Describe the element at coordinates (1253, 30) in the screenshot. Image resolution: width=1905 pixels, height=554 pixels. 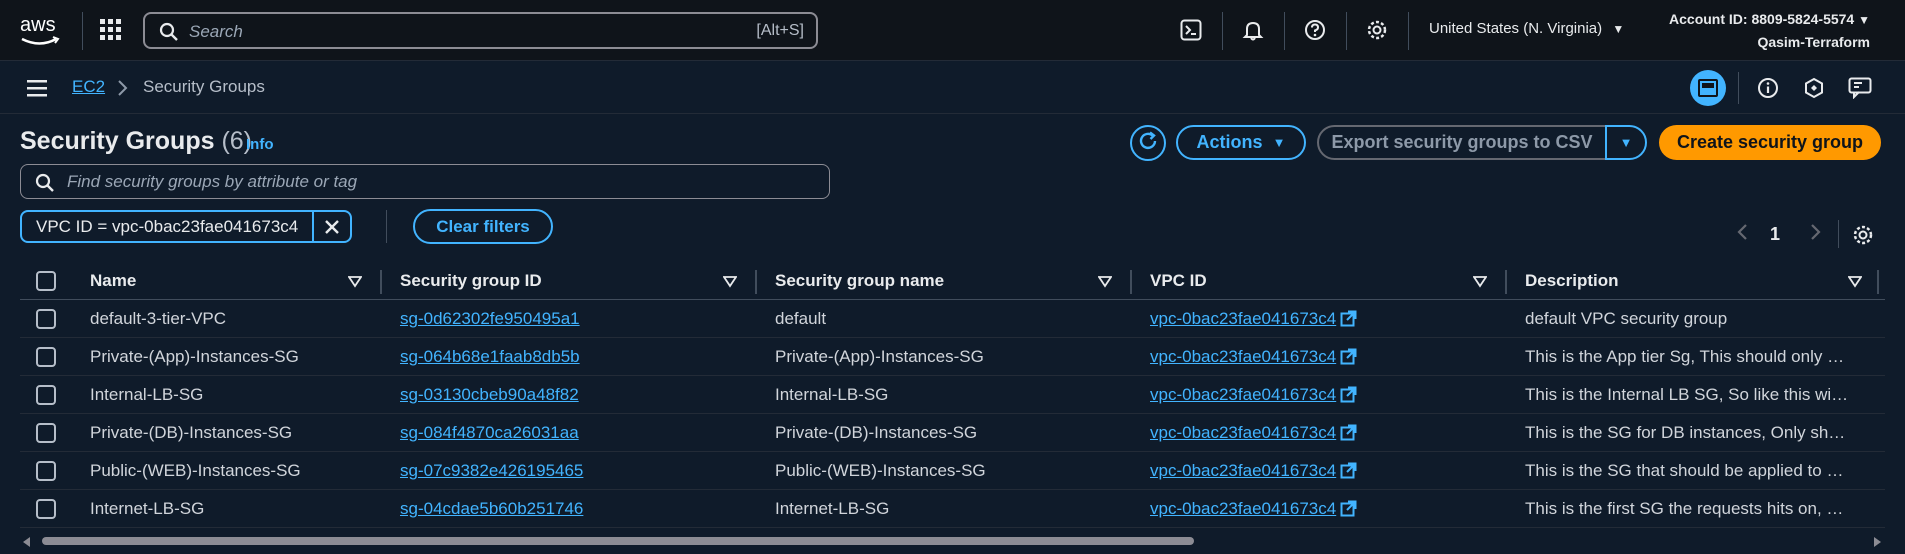
I see `bell-icon` at that location.